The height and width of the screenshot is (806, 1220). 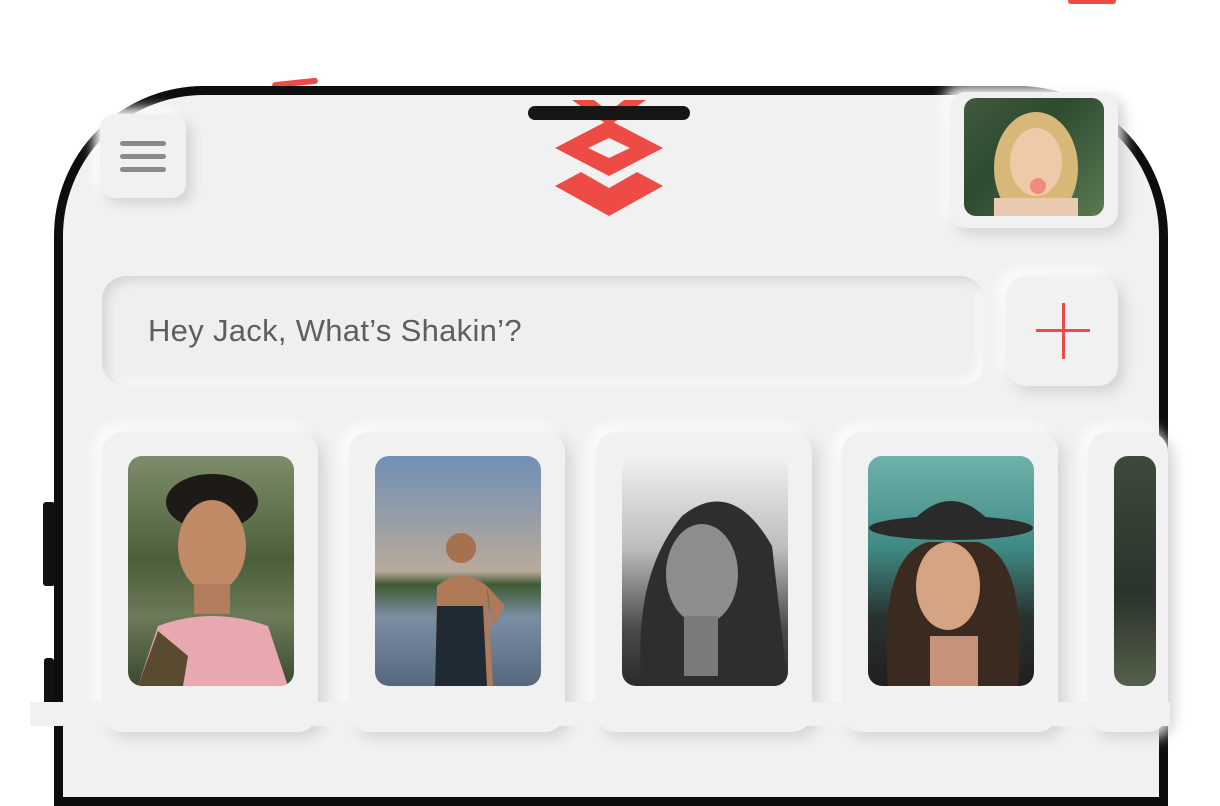 I want to click on plus-icon-vertical, so click(x=1063, y=331).